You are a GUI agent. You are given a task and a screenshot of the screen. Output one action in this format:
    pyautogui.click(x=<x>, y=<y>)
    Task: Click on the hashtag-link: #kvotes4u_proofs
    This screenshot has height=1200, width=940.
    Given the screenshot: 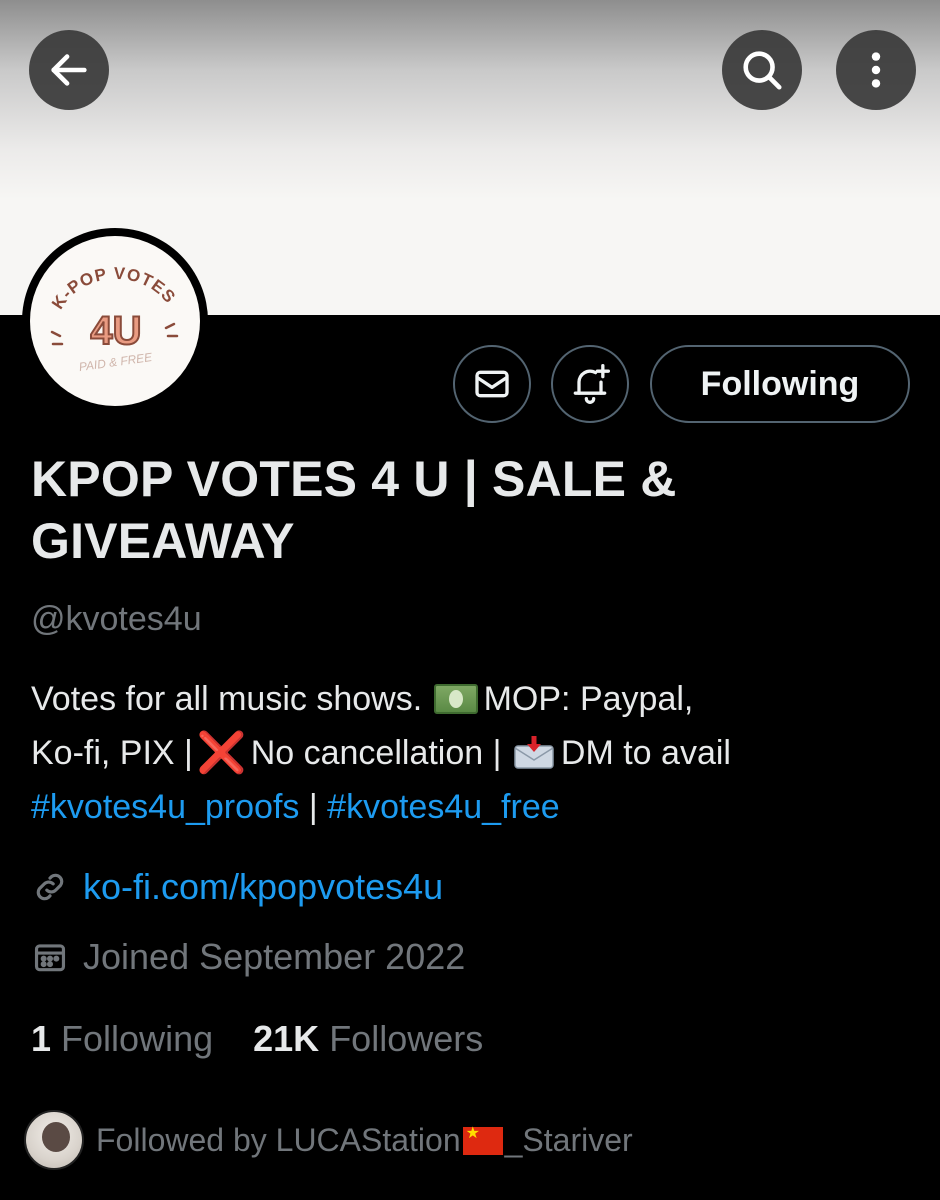 What is the action you would take?
    pyautogui.click(x=165, y=807)
    